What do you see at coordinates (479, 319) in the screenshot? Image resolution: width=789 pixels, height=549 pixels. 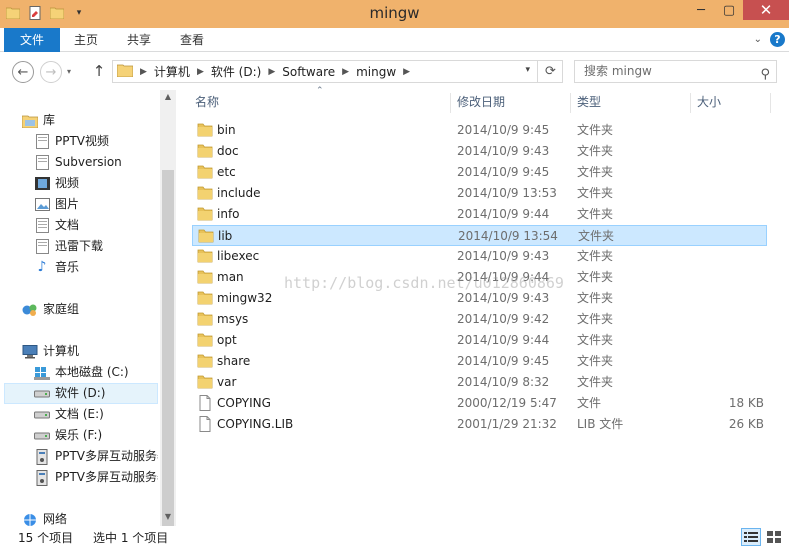 I see `file-row: msys 2014/10/9 9:42 文件夹` at bounding box center [479, 319].